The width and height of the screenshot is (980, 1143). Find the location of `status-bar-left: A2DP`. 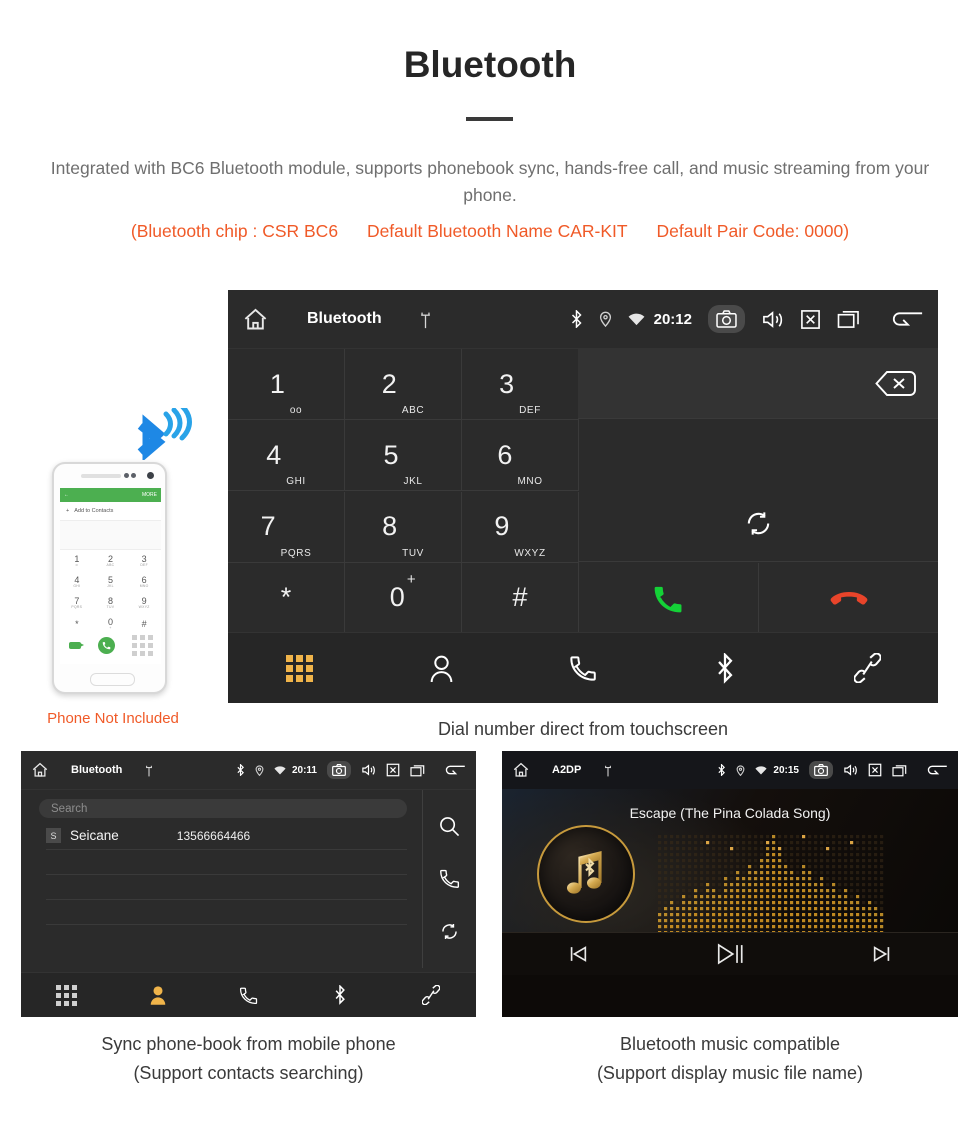

status-bar-left: A2DP is located at coordinates (562, 770).